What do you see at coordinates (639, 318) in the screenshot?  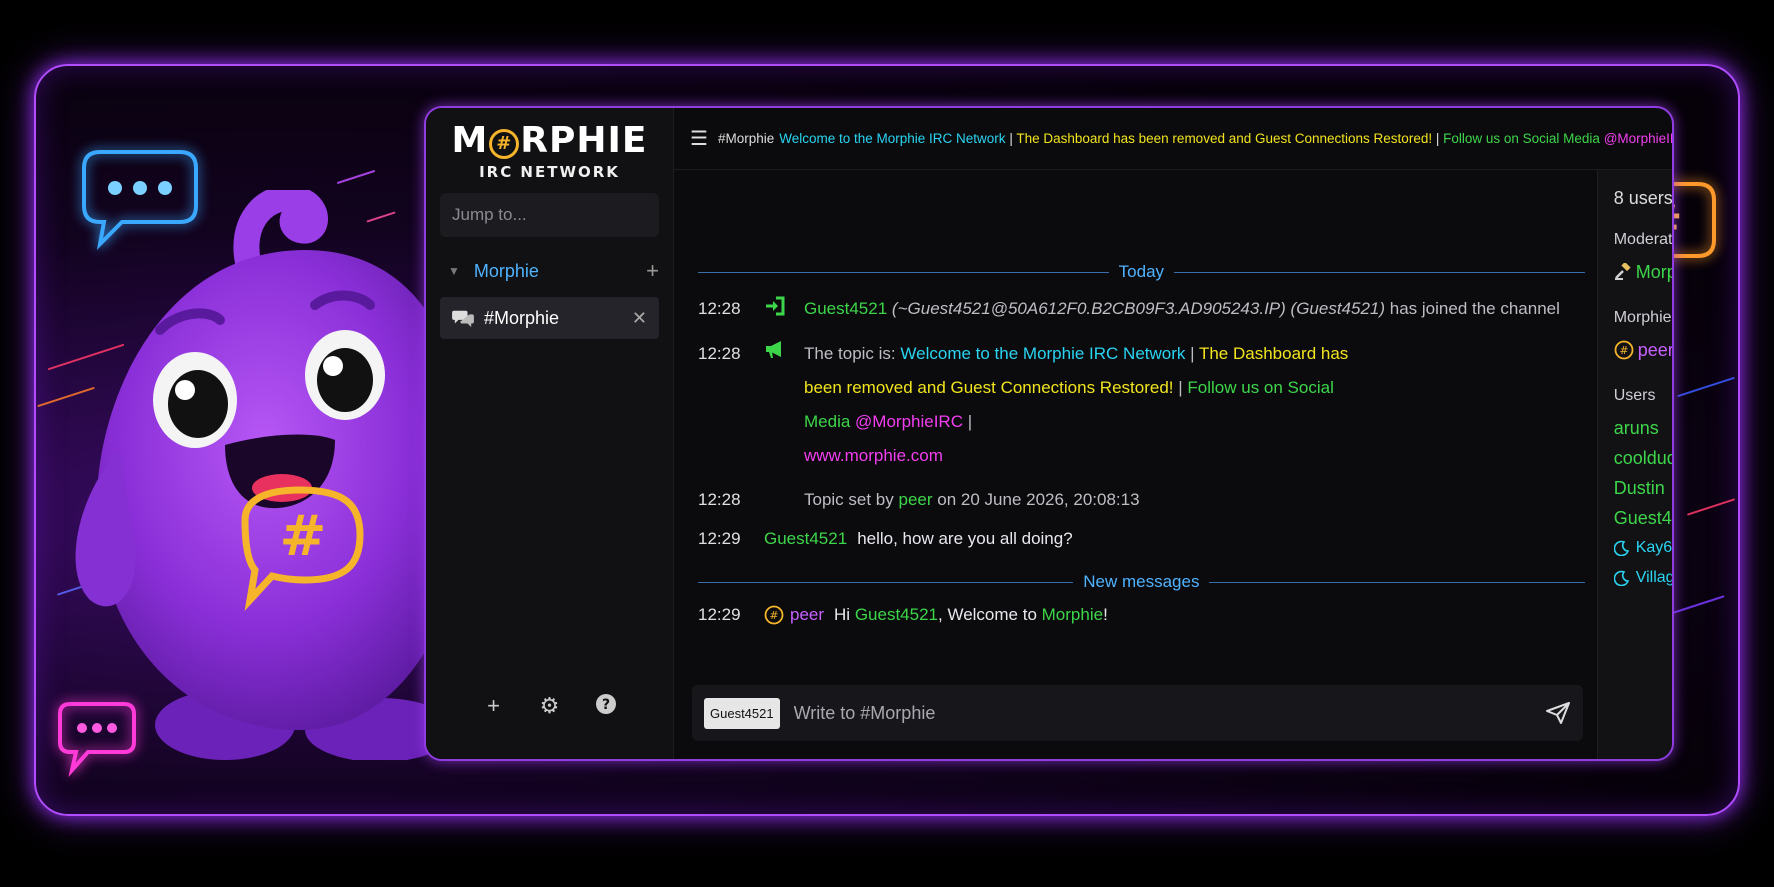 I see `close-icon: ✕` at bounding box center [639, 318].